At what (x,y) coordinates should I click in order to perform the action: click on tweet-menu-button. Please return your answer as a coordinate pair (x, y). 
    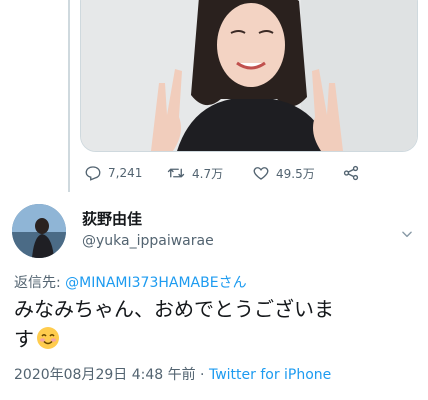
    Looking at the image, I should click on (407, 235).